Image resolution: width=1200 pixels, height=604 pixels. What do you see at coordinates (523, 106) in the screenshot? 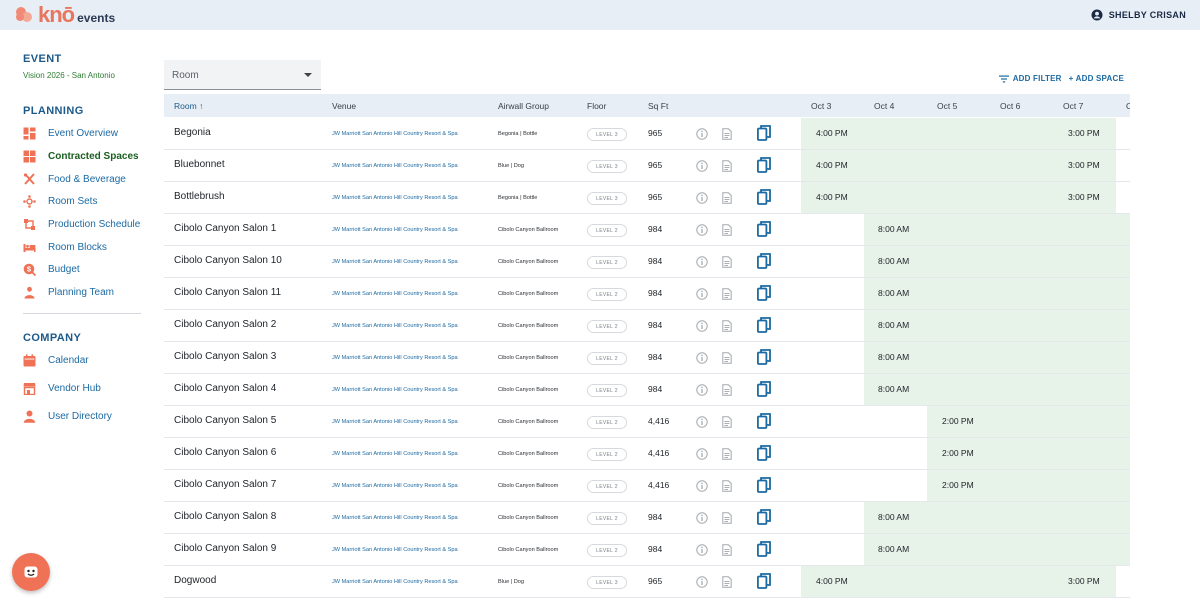
I see `column-header-airwall: Airwall Group` at bounding box center [523, 106].